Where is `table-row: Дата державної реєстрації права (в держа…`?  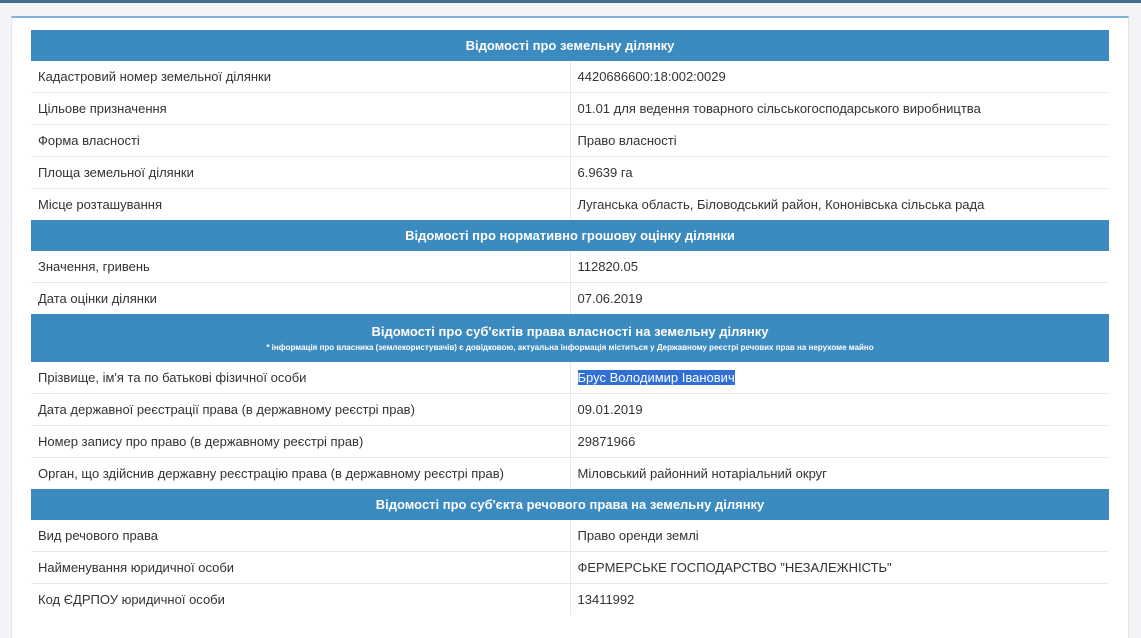
table-row: Дата державної реєстрації права (в держа… is located at coordinates (570, 409).